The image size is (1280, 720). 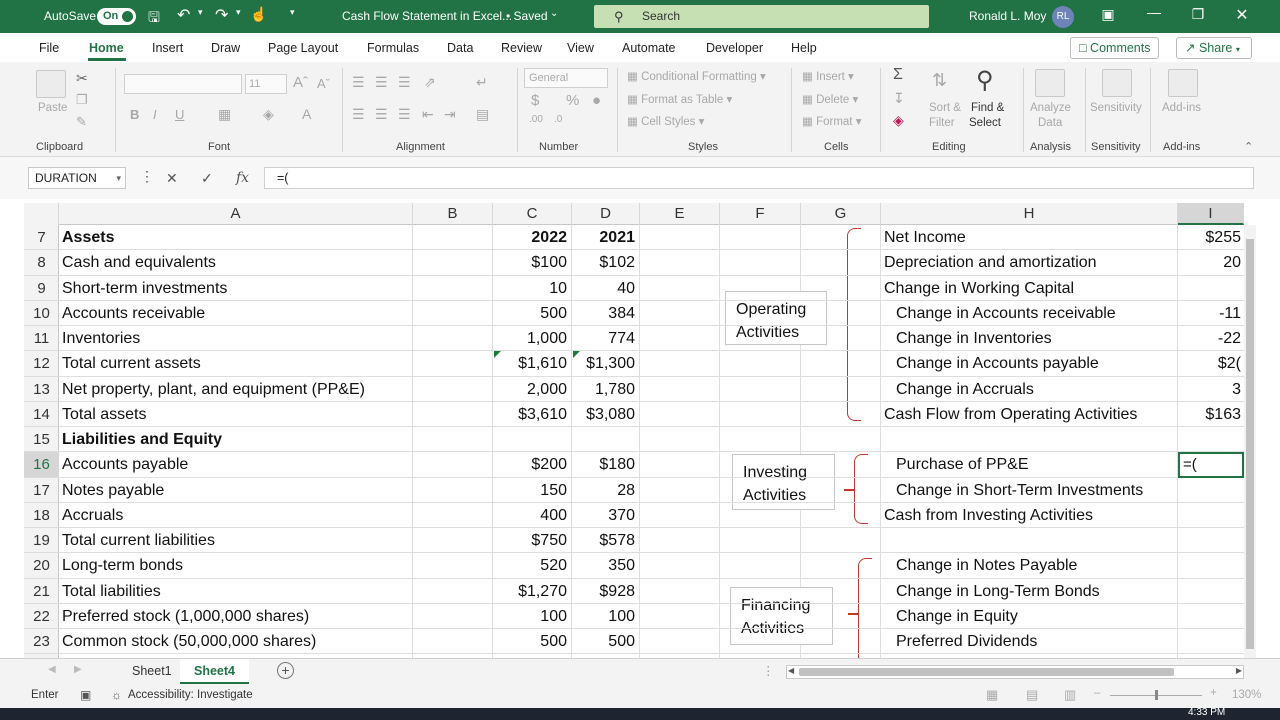 What do you see at coordinates (41, 642) in the screenshot?
I see `row-header-23: 23` at bounding box center [41, 642].